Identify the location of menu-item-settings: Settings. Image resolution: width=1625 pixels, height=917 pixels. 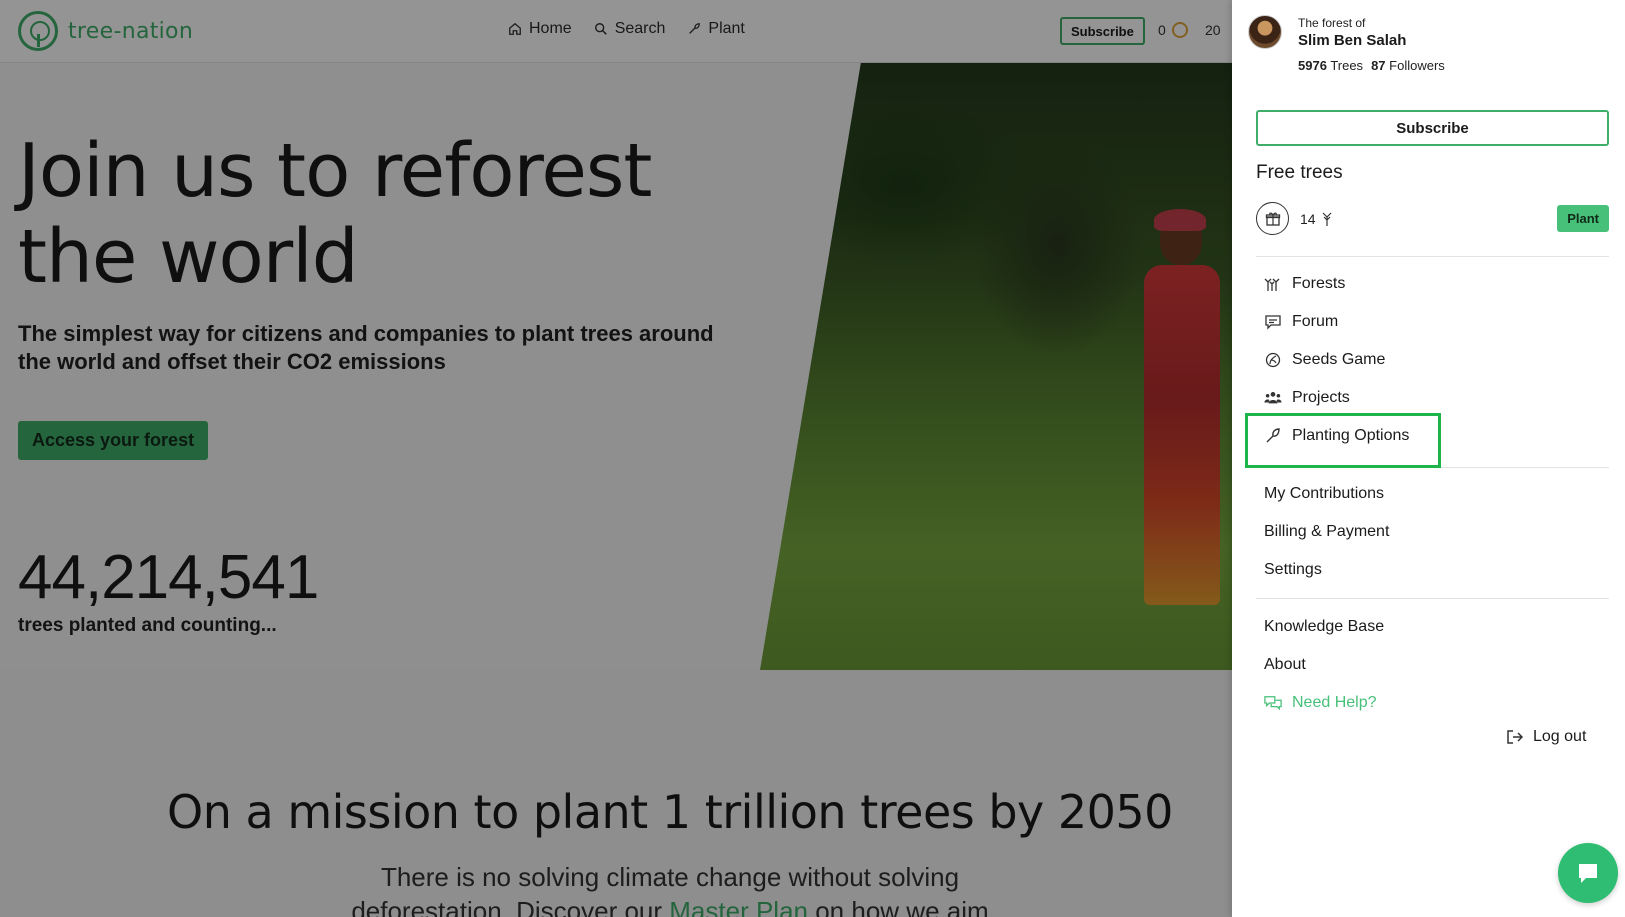
(1326, 570).